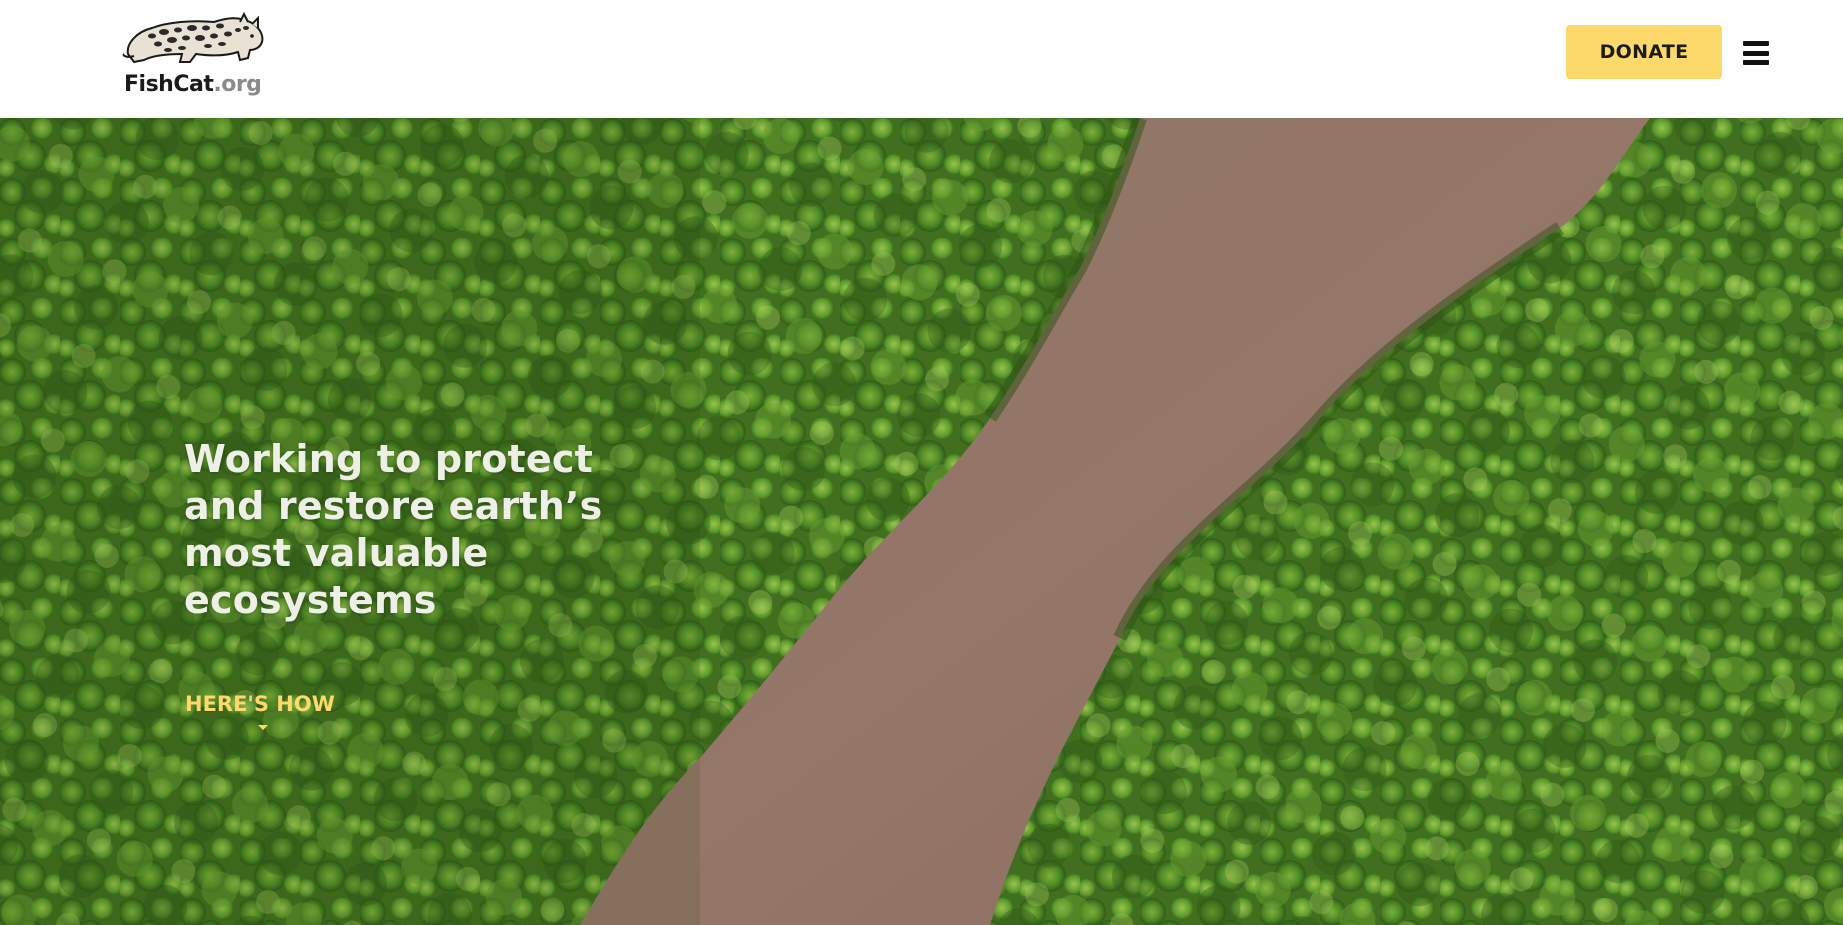 The height and width of the screenshot is (925, 1843). Describe the element at coordinates (921, 59) in the screenshot. I see `site-header: FishCat.org DONATE` at that location.